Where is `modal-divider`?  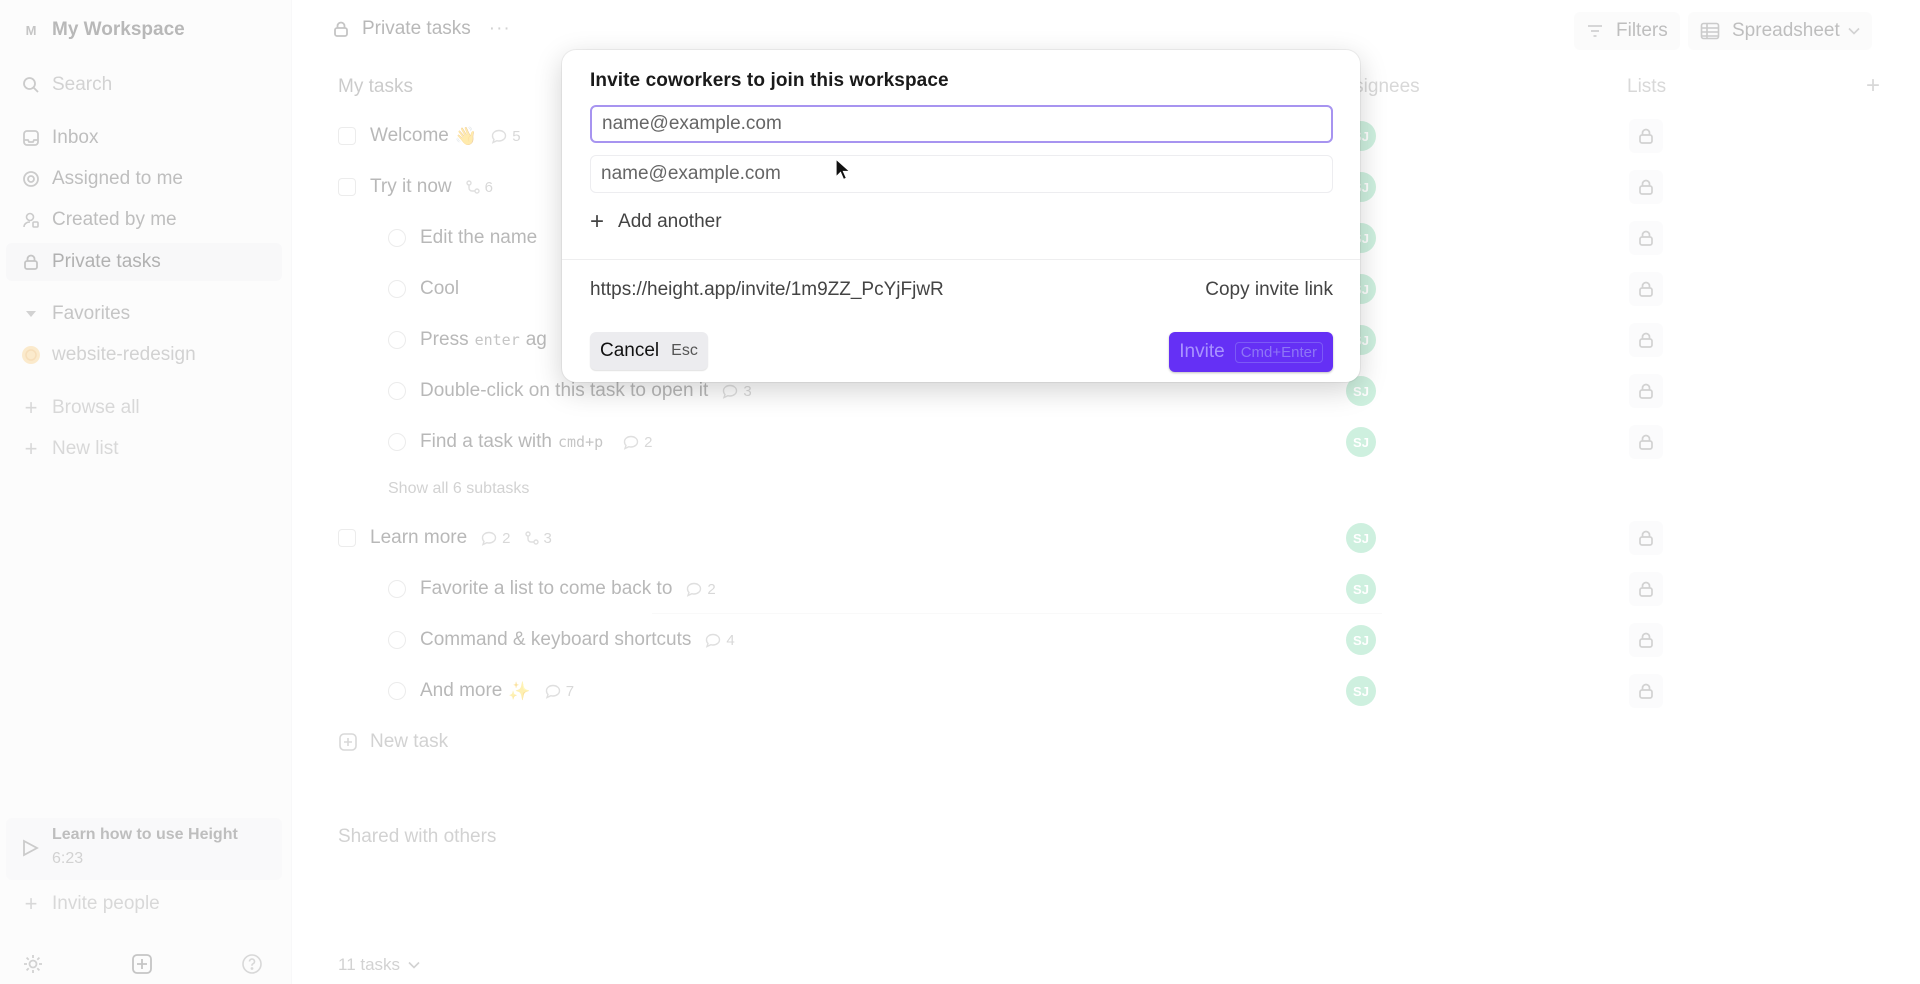
modal-divider is located at coordinates (961, 259).